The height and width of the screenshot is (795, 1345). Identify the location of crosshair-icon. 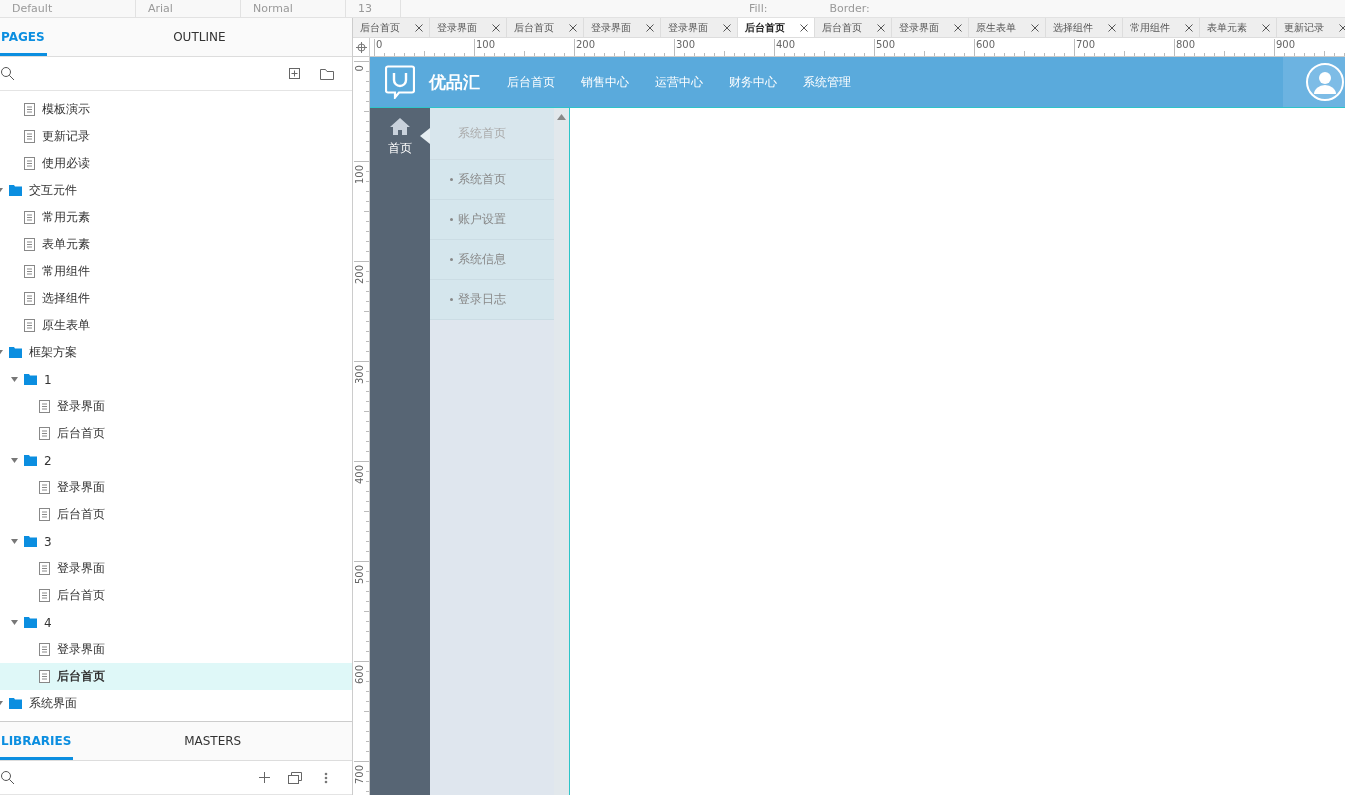
(361, 47).